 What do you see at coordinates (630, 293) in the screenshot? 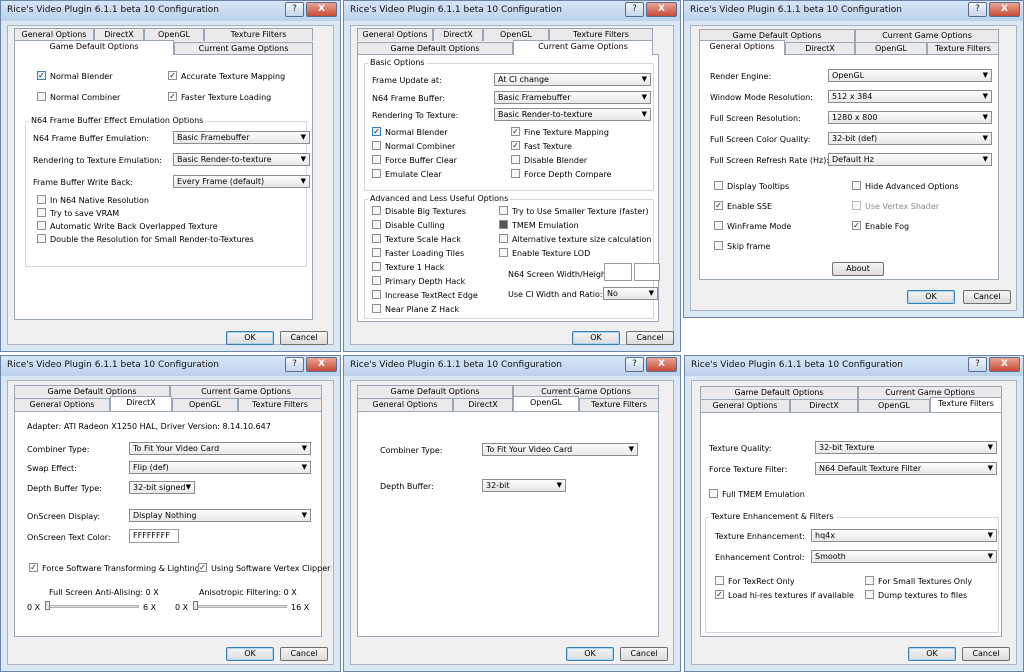
I see `ci-width-dropdown: No ▼` at bounding box center [630, 293].